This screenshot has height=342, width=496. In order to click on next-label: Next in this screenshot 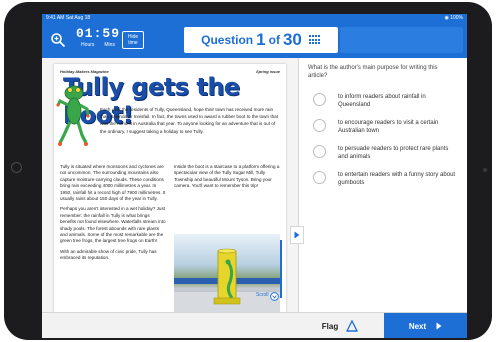, I will do `click(417, 326)`.